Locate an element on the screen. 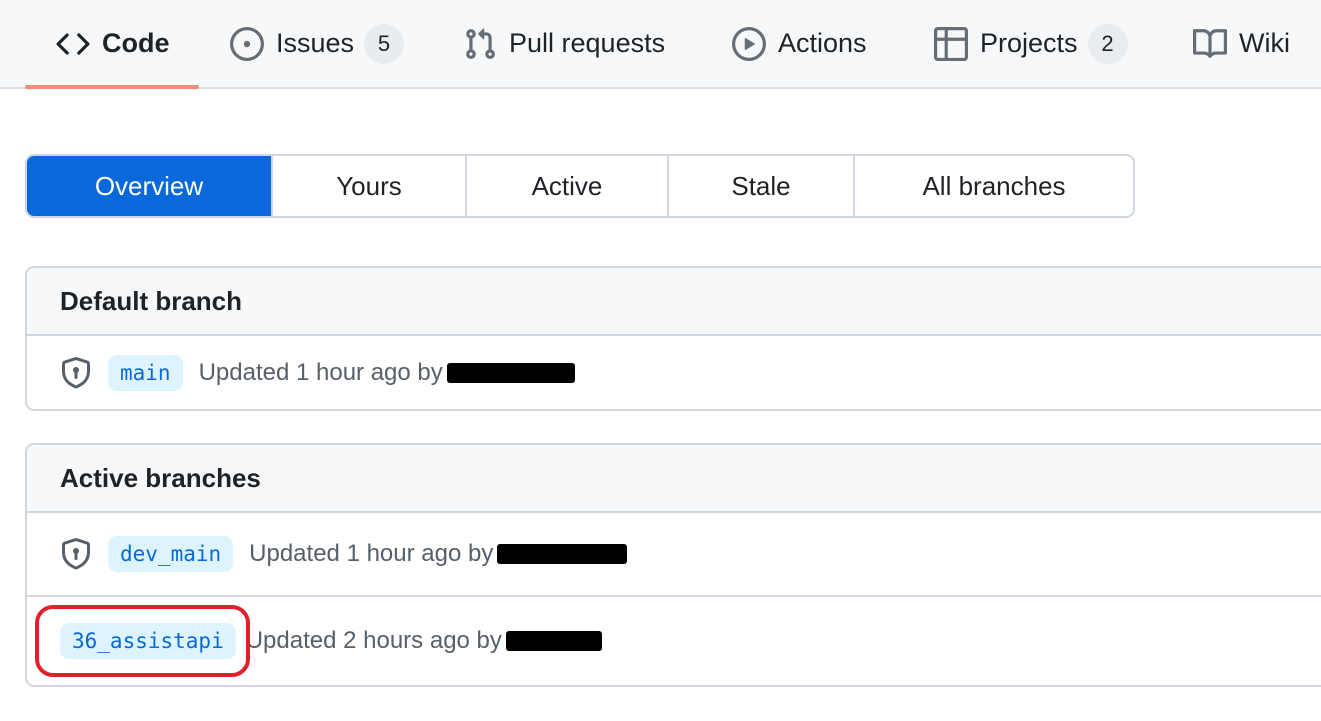  default-branch-heading: Default branch is located at coordinates (674, 302).